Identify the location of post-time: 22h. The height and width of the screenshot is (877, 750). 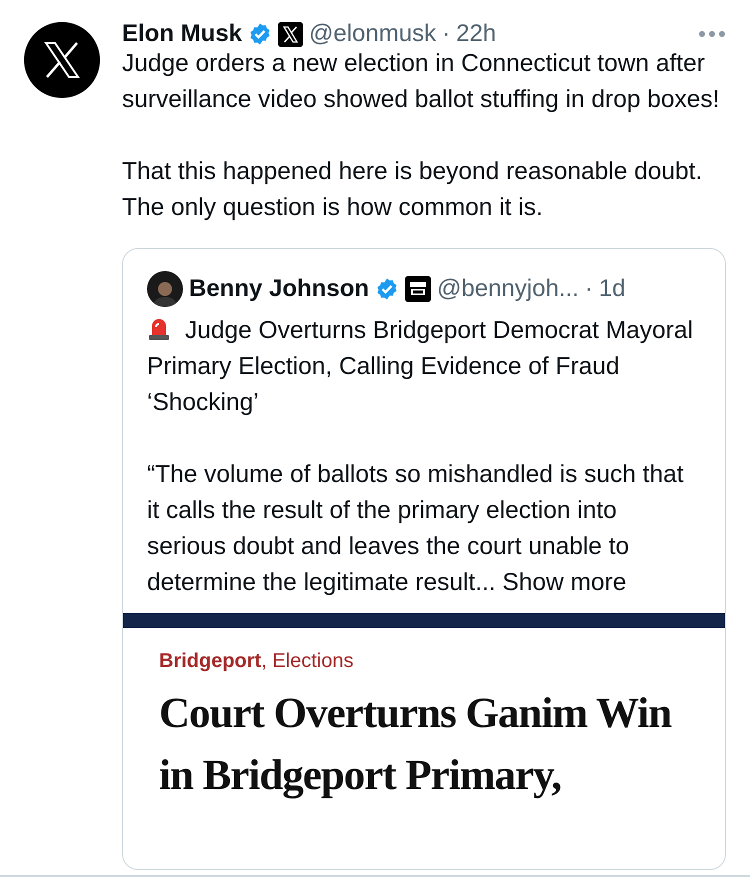
(476, 34).